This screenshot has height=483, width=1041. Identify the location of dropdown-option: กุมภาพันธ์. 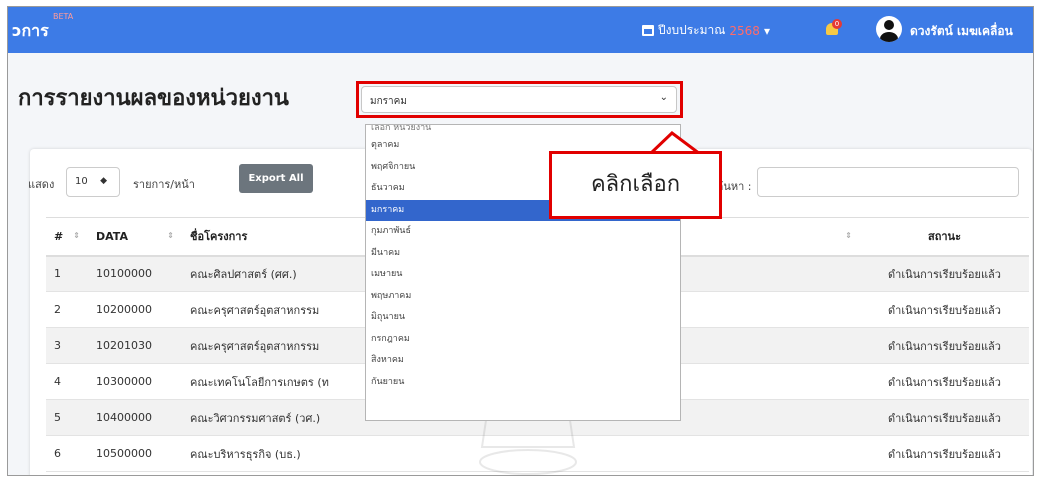
(523, 232).